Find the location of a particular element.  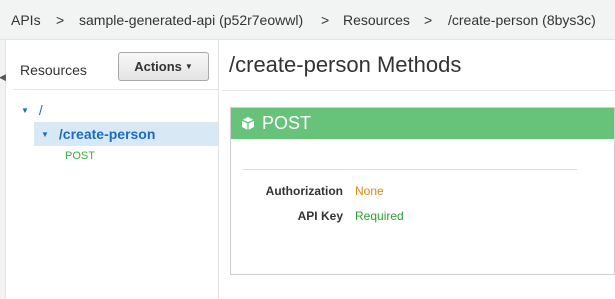

method-card-header: POST is located at coordinates (422, 123).